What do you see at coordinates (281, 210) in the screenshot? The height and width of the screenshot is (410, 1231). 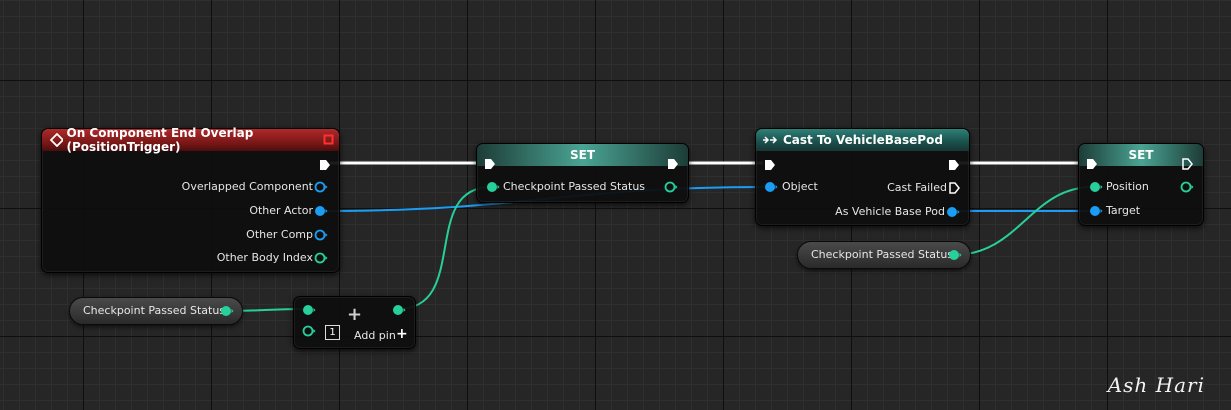 I see `pin-label-other-actor: Other Actor` at bounding box center [281, 210].